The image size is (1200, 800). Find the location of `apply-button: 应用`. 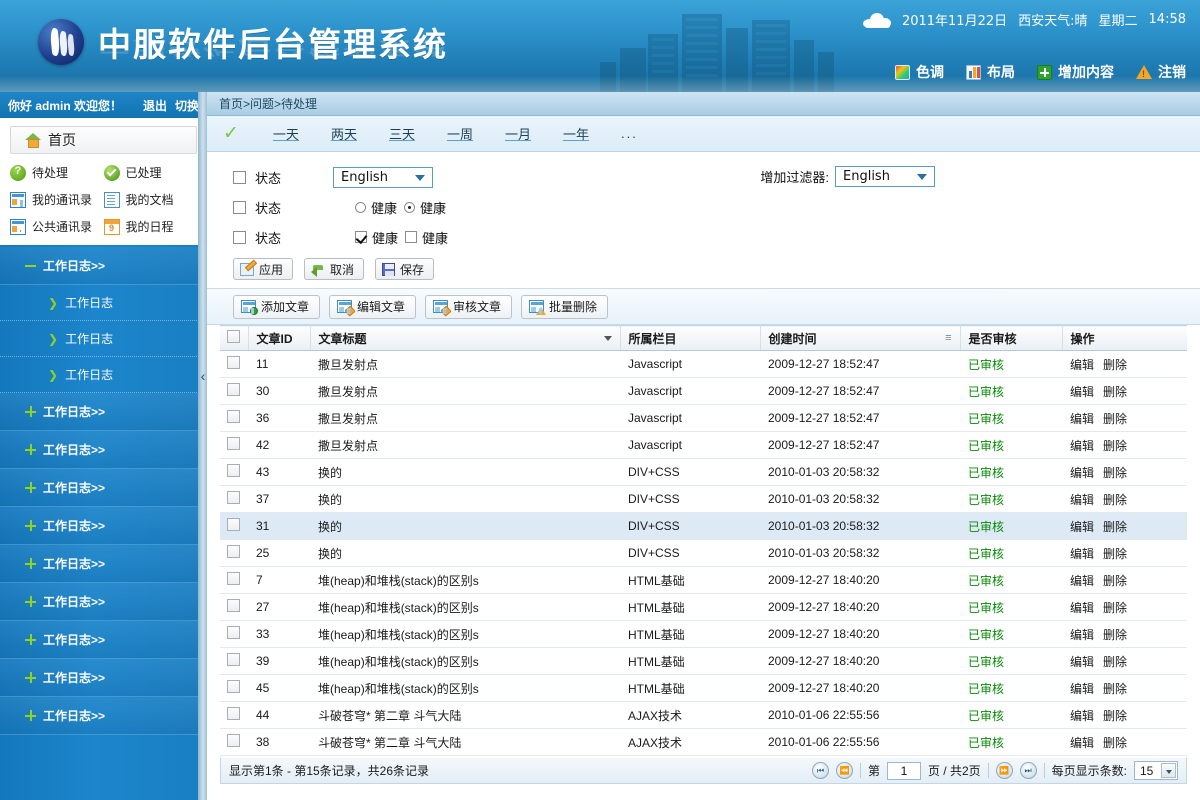

apply-button: 应用 is located at coordinates (263, 269).